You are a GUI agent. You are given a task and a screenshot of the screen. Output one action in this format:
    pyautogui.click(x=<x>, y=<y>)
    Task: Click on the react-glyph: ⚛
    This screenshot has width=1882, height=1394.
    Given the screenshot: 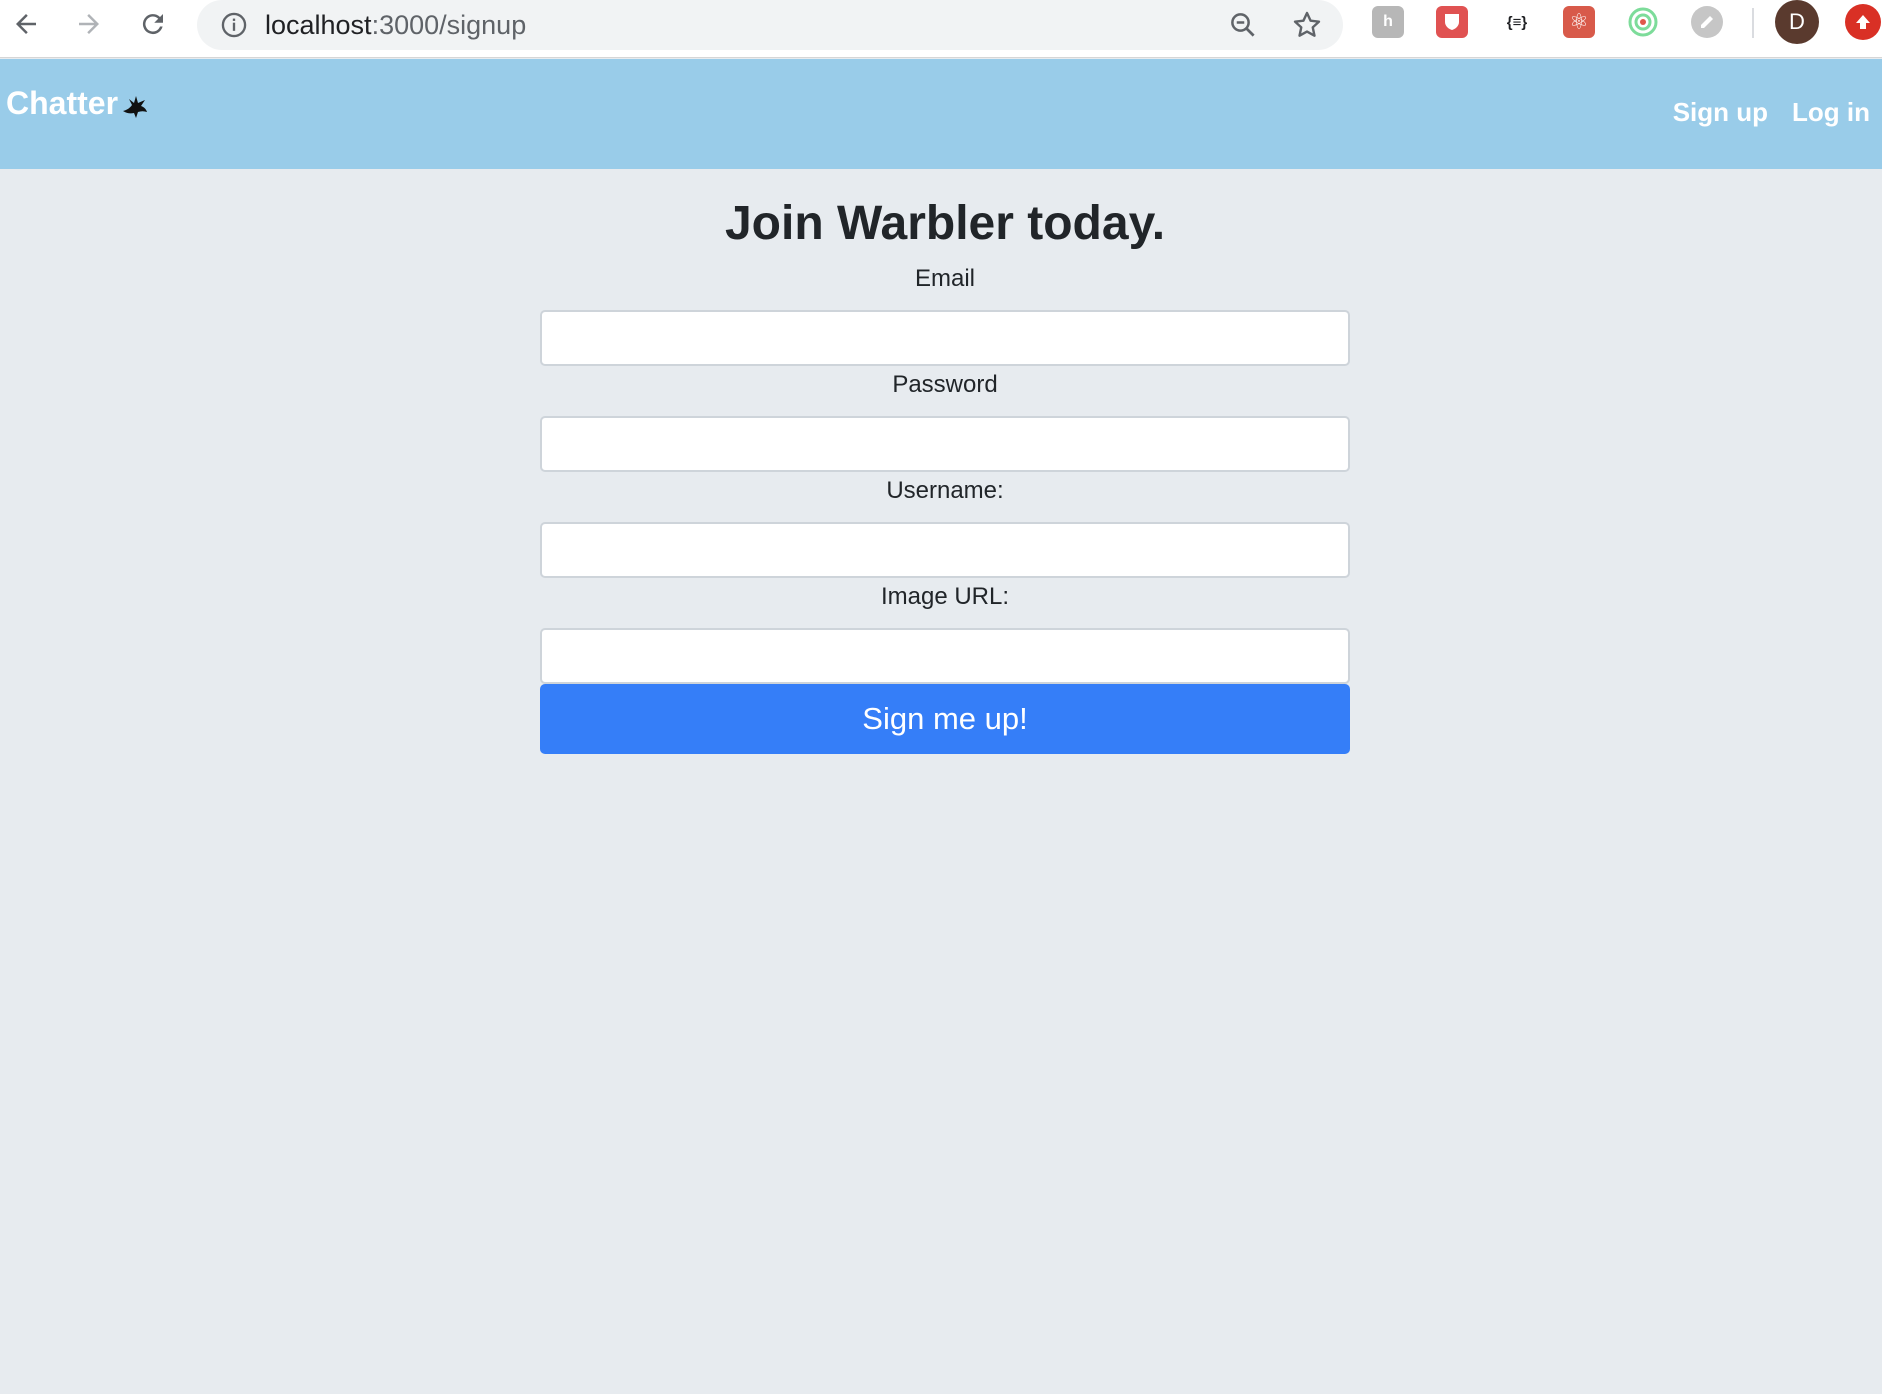 What is the action you would take?
    pyautogui.click(x=1579, y=21)
    